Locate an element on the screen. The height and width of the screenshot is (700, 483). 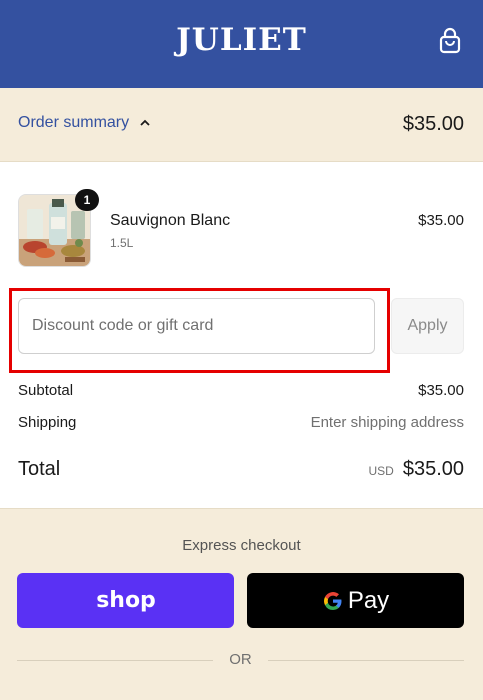
store-logo: JULIET is located at coordinates (241, 40).